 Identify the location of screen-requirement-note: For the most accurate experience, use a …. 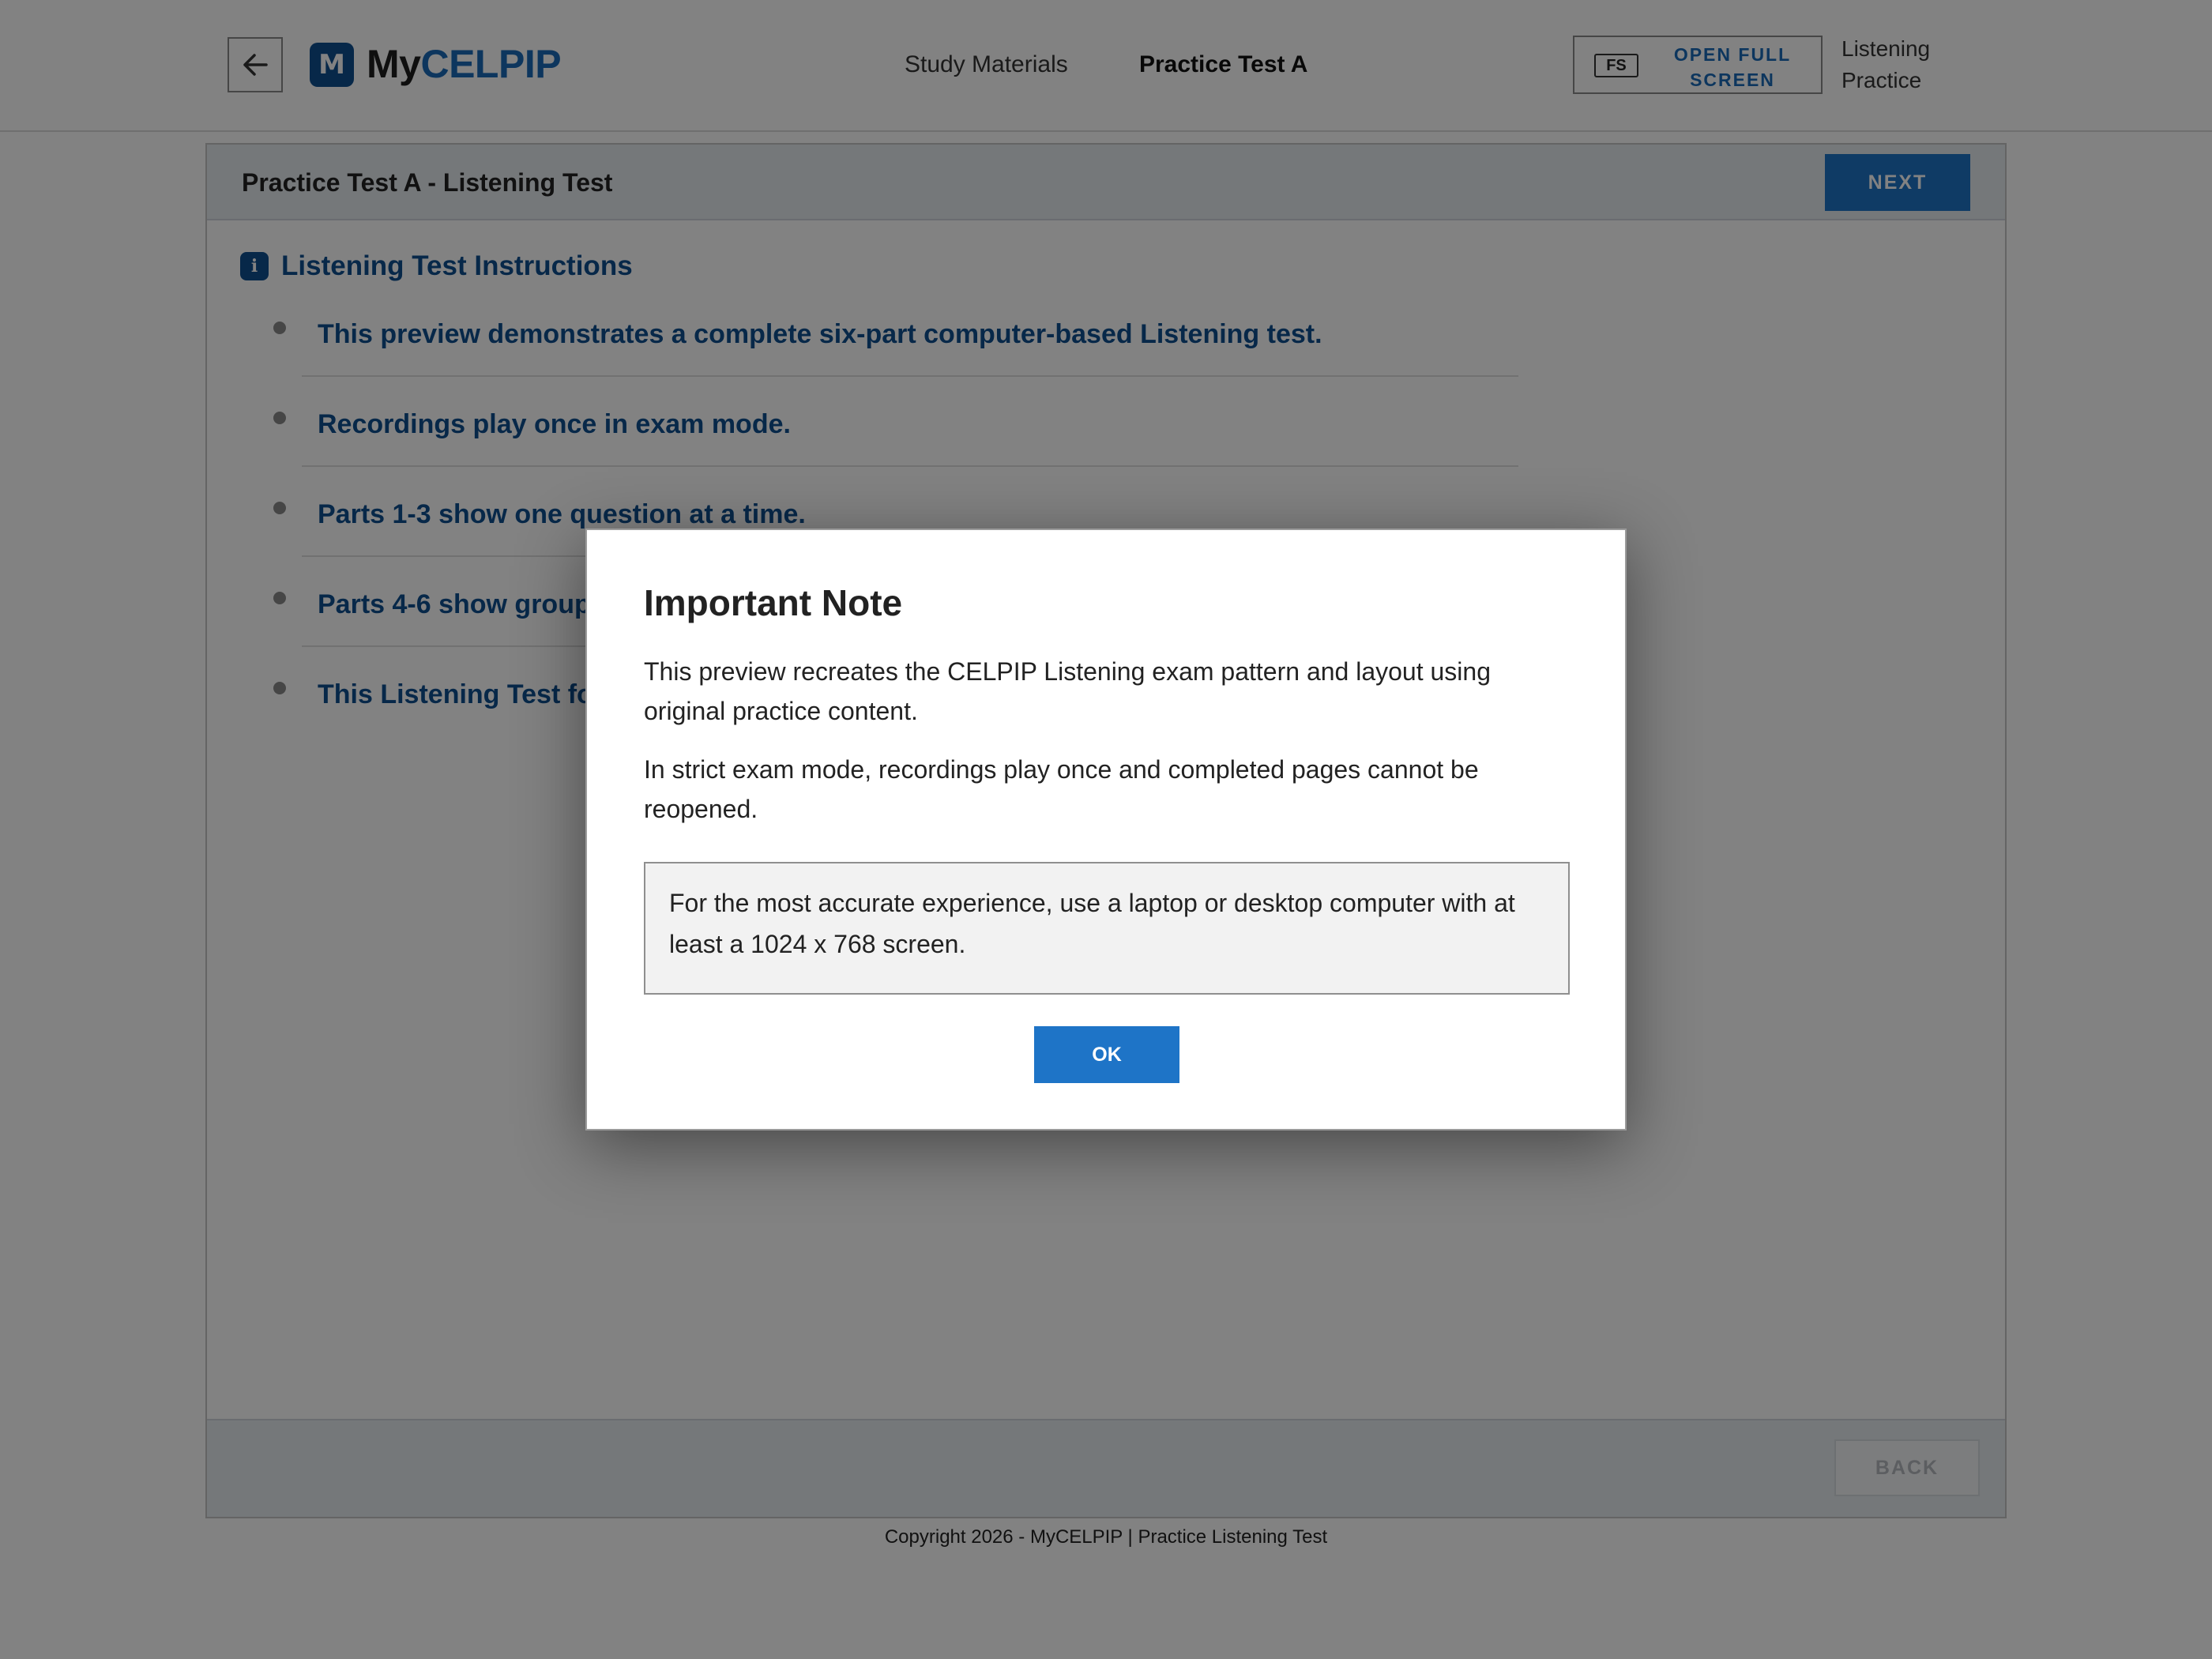
(1107, 929).